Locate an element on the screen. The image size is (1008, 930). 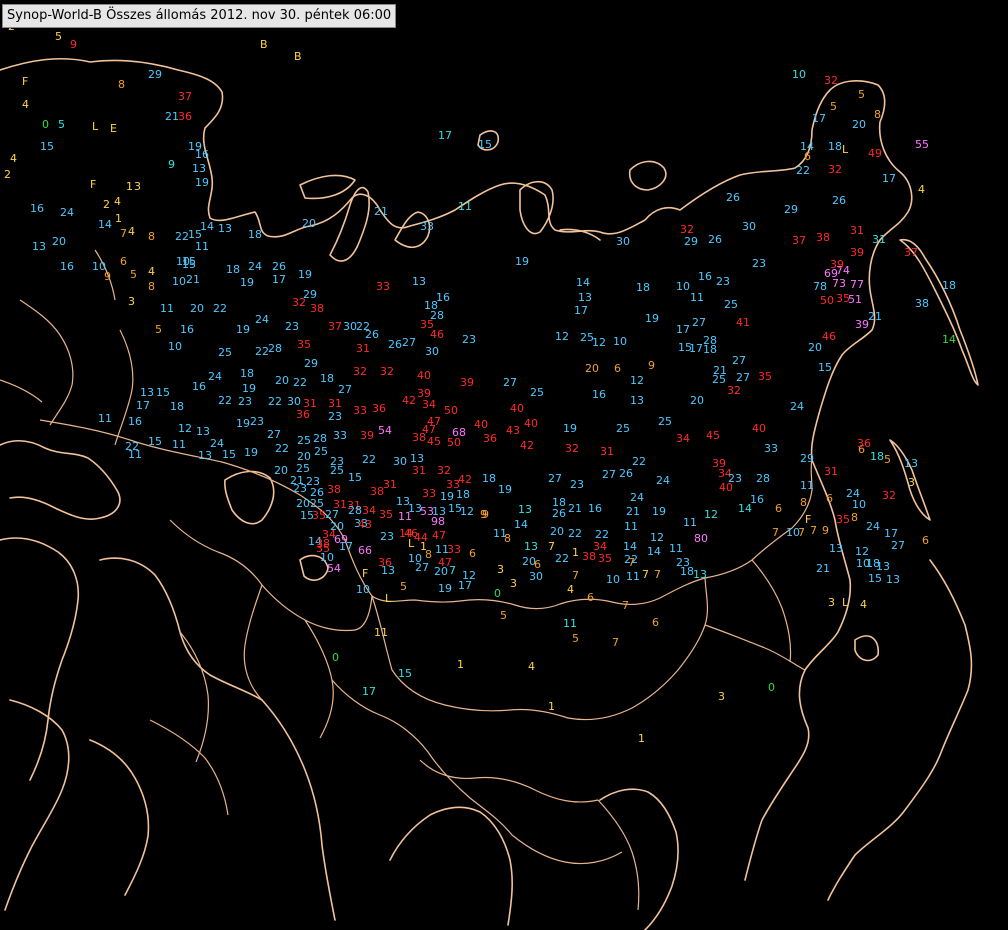
station-value: 9 is located at coordinates (651, 365).